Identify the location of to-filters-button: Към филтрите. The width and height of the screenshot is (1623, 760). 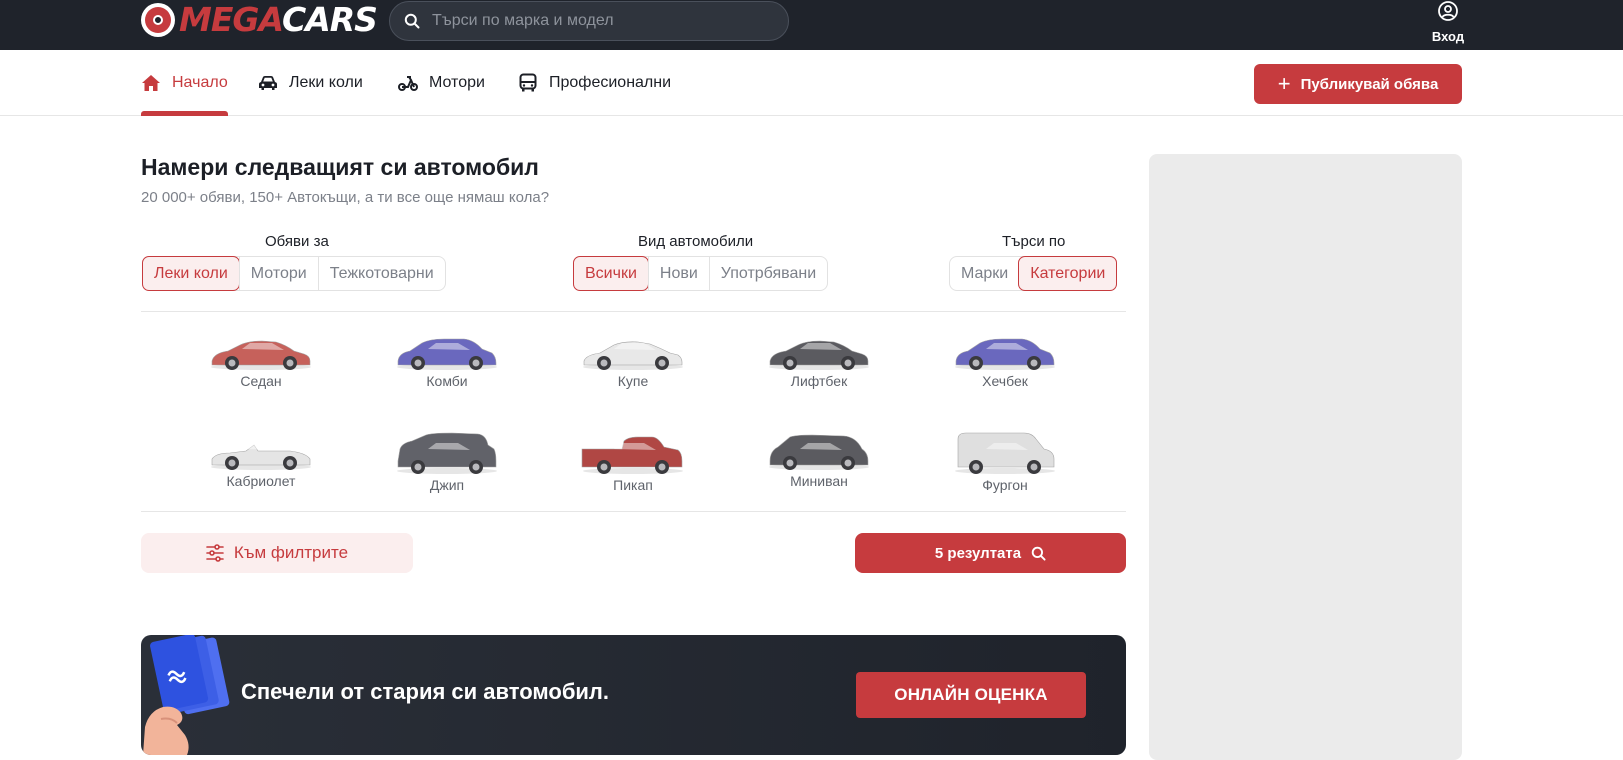
(277, 553).